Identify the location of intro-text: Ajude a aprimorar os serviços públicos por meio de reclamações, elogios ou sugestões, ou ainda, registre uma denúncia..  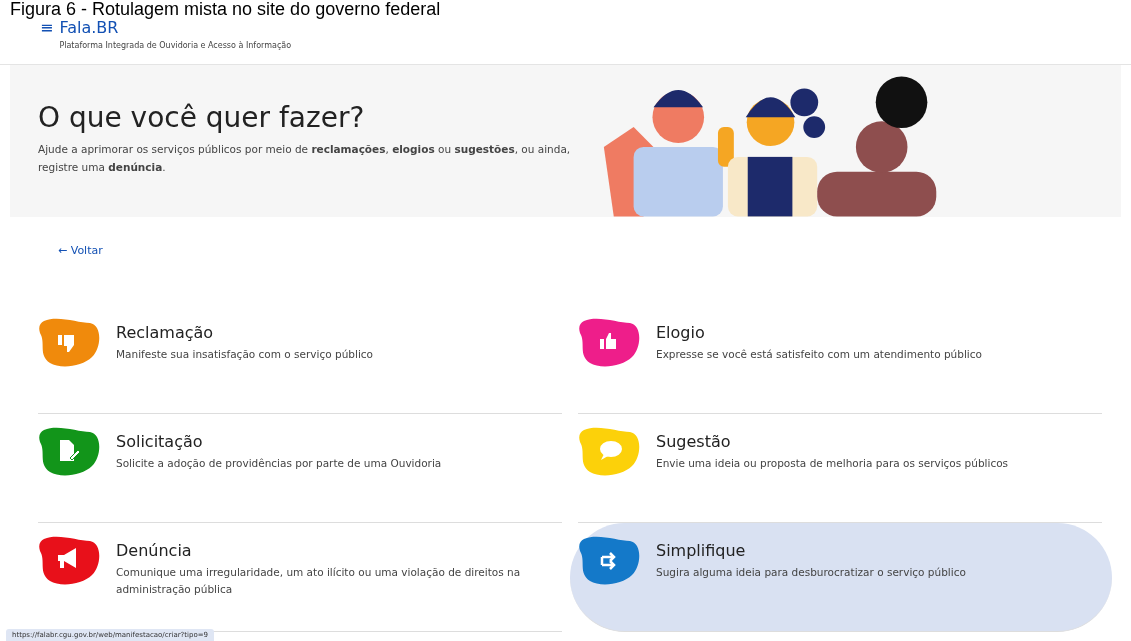
(305, 158).